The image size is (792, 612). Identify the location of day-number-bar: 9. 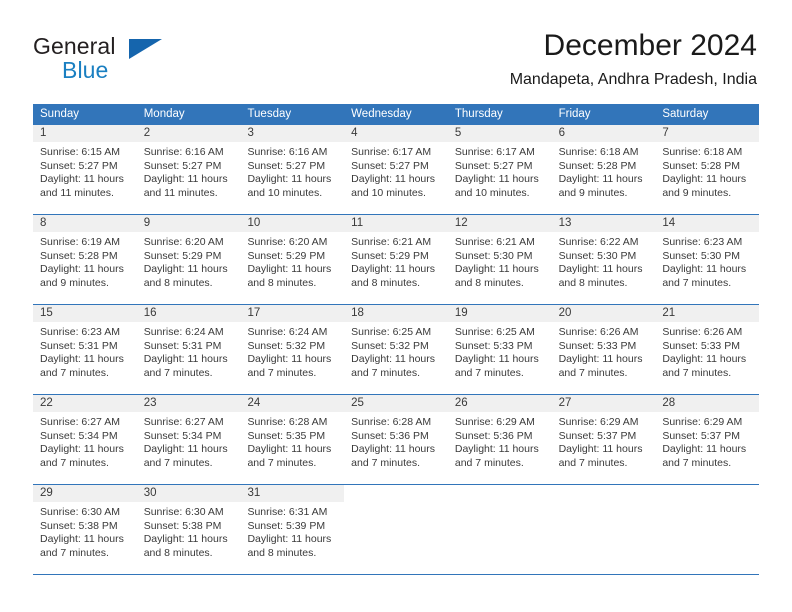
(188, 223).